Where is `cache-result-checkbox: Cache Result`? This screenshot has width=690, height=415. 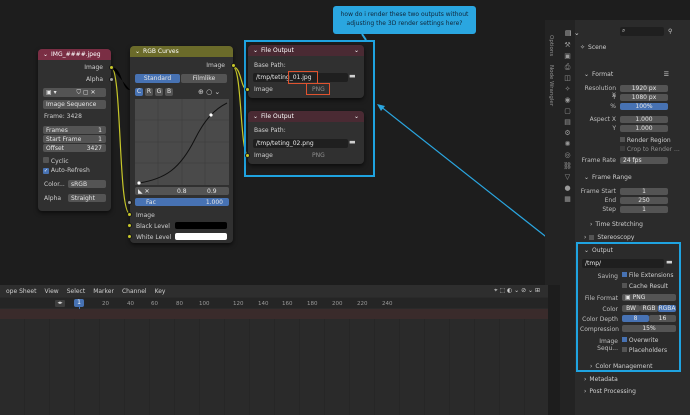
cache-result-checkbox: Cache Result is located at coordinates (645, 286).